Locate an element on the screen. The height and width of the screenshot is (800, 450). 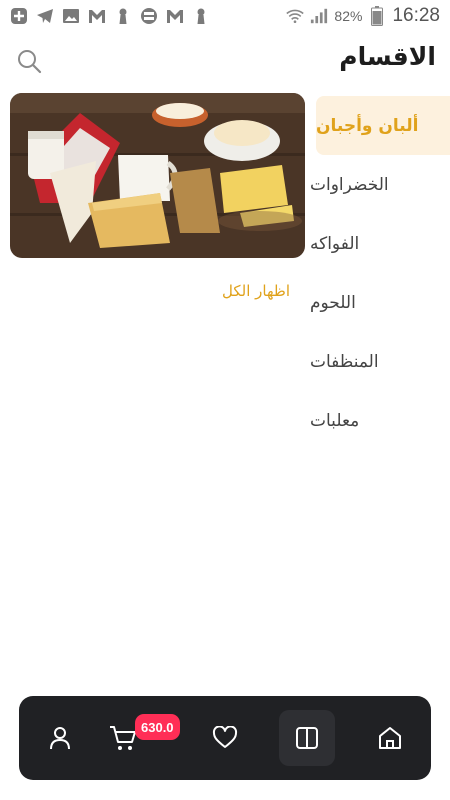
category-item-vegetables: الخضراوات is located at coordinates (380, 184).